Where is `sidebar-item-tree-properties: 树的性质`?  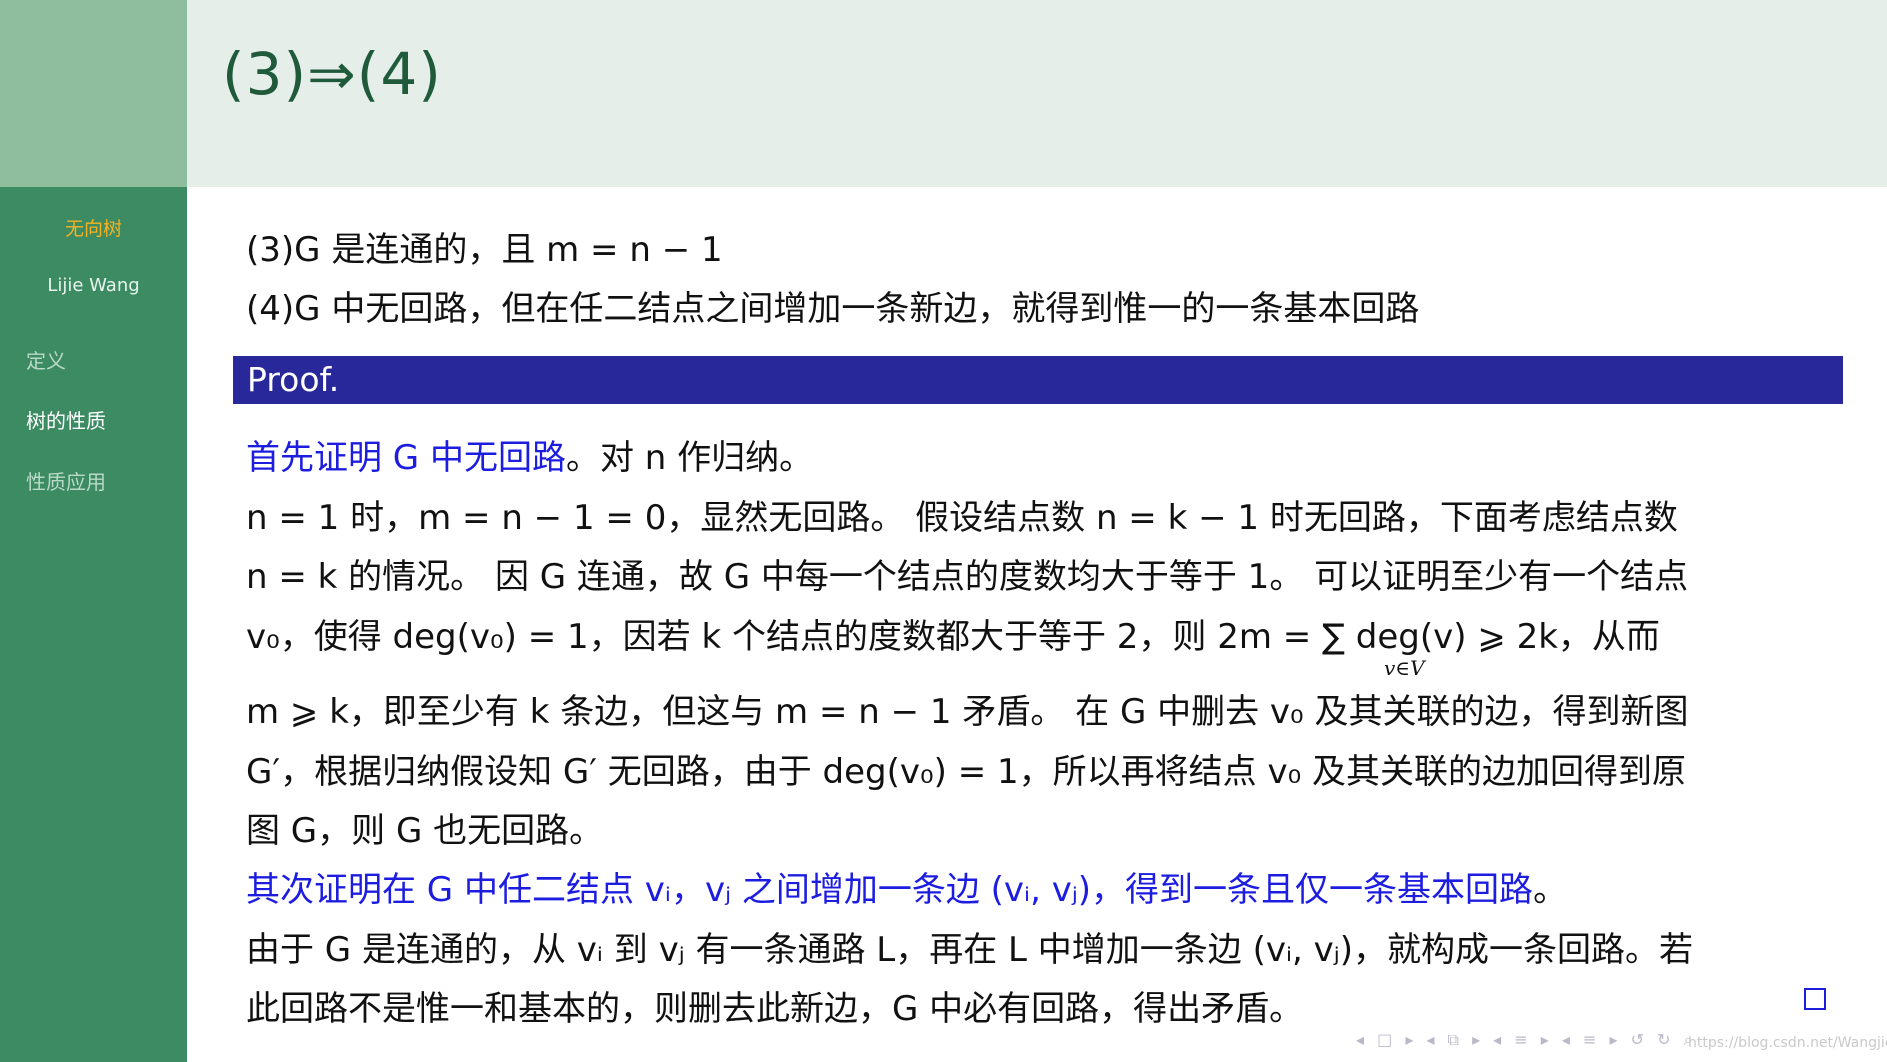 sidebar-item-tree-properties: 树的性质 is located at coordinates (66, 419).